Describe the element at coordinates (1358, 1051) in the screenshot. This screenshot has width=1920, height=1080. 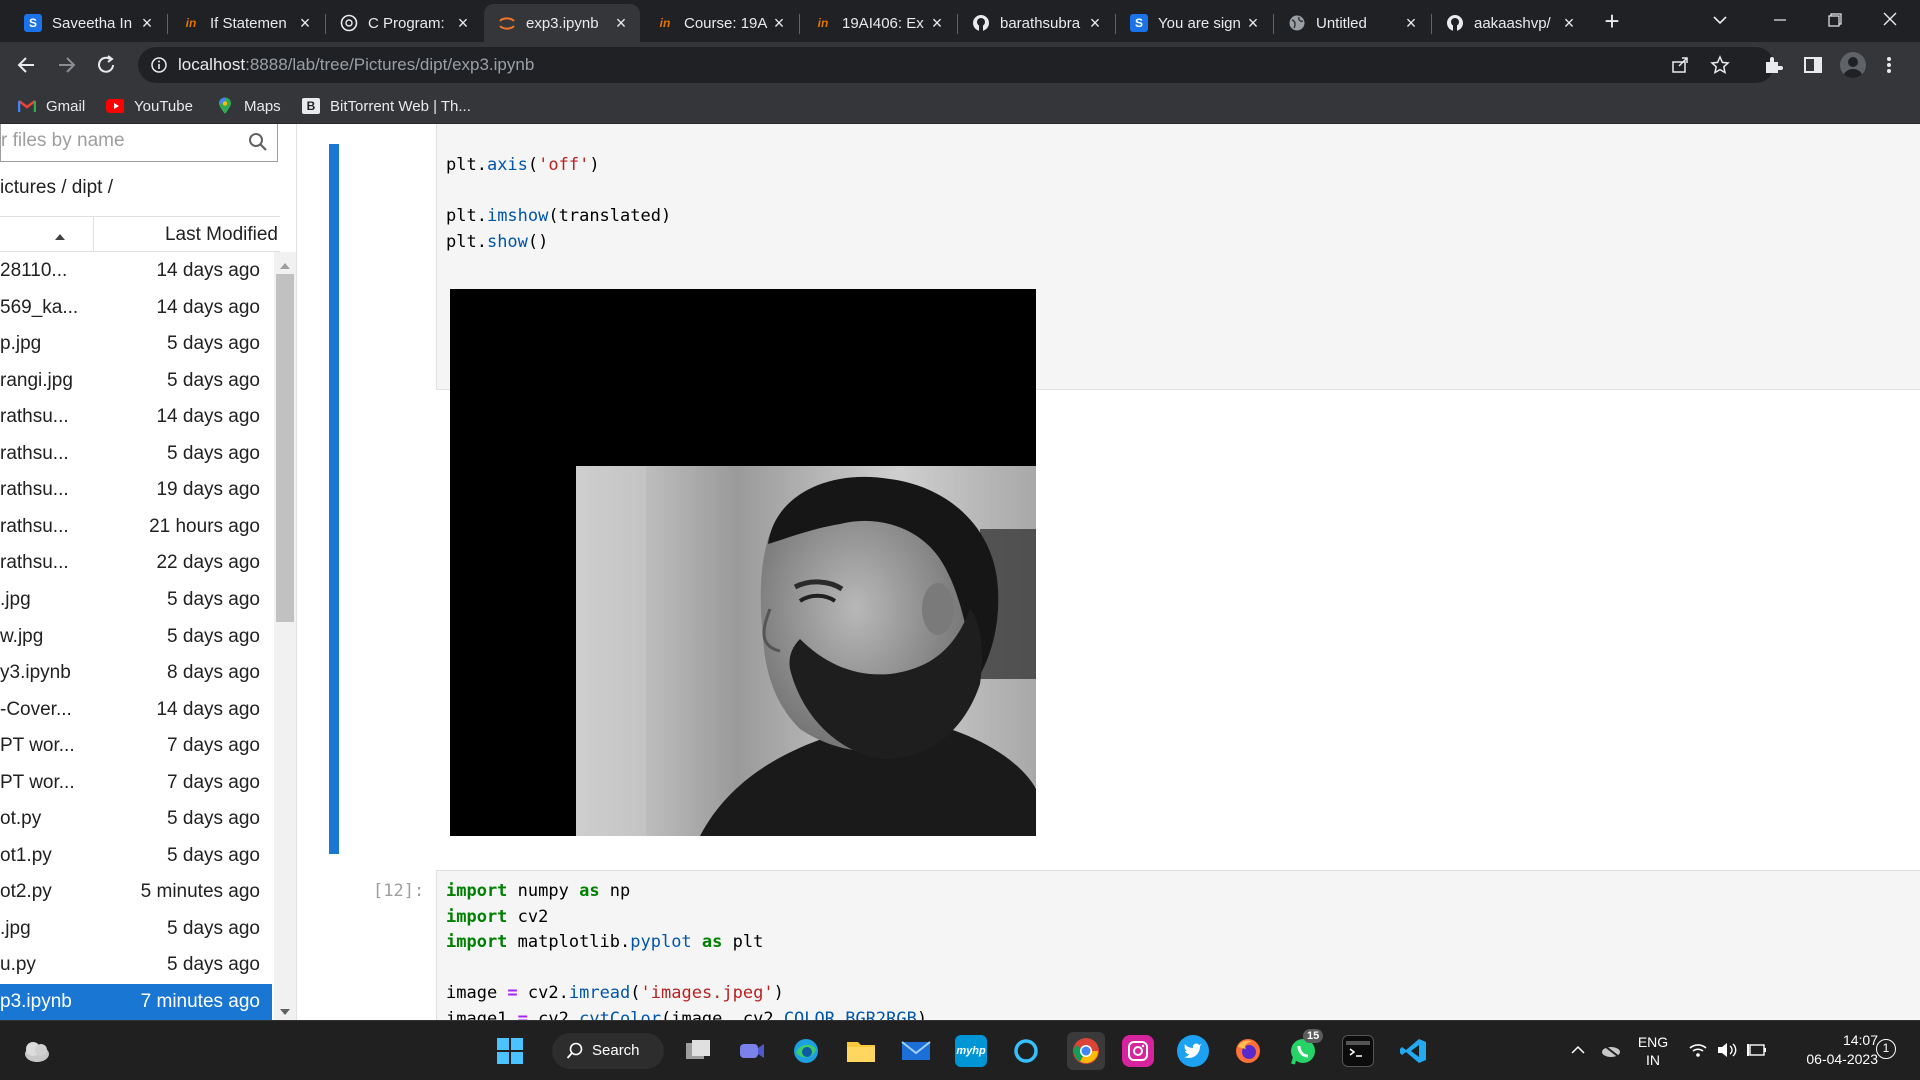
I see `terminal-icon` at that location.